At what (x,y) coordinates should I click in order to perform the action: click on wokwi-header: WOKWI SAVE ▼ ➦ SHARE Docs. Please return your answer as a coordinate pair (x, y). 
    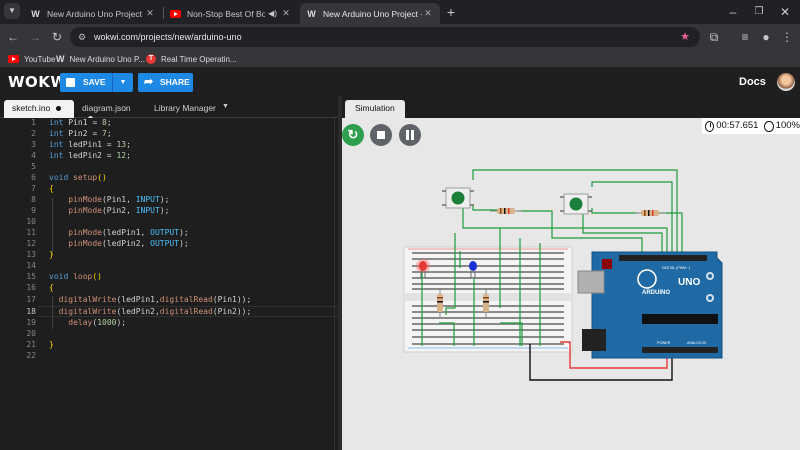
    Looking at the image, I should click on (400, 82).